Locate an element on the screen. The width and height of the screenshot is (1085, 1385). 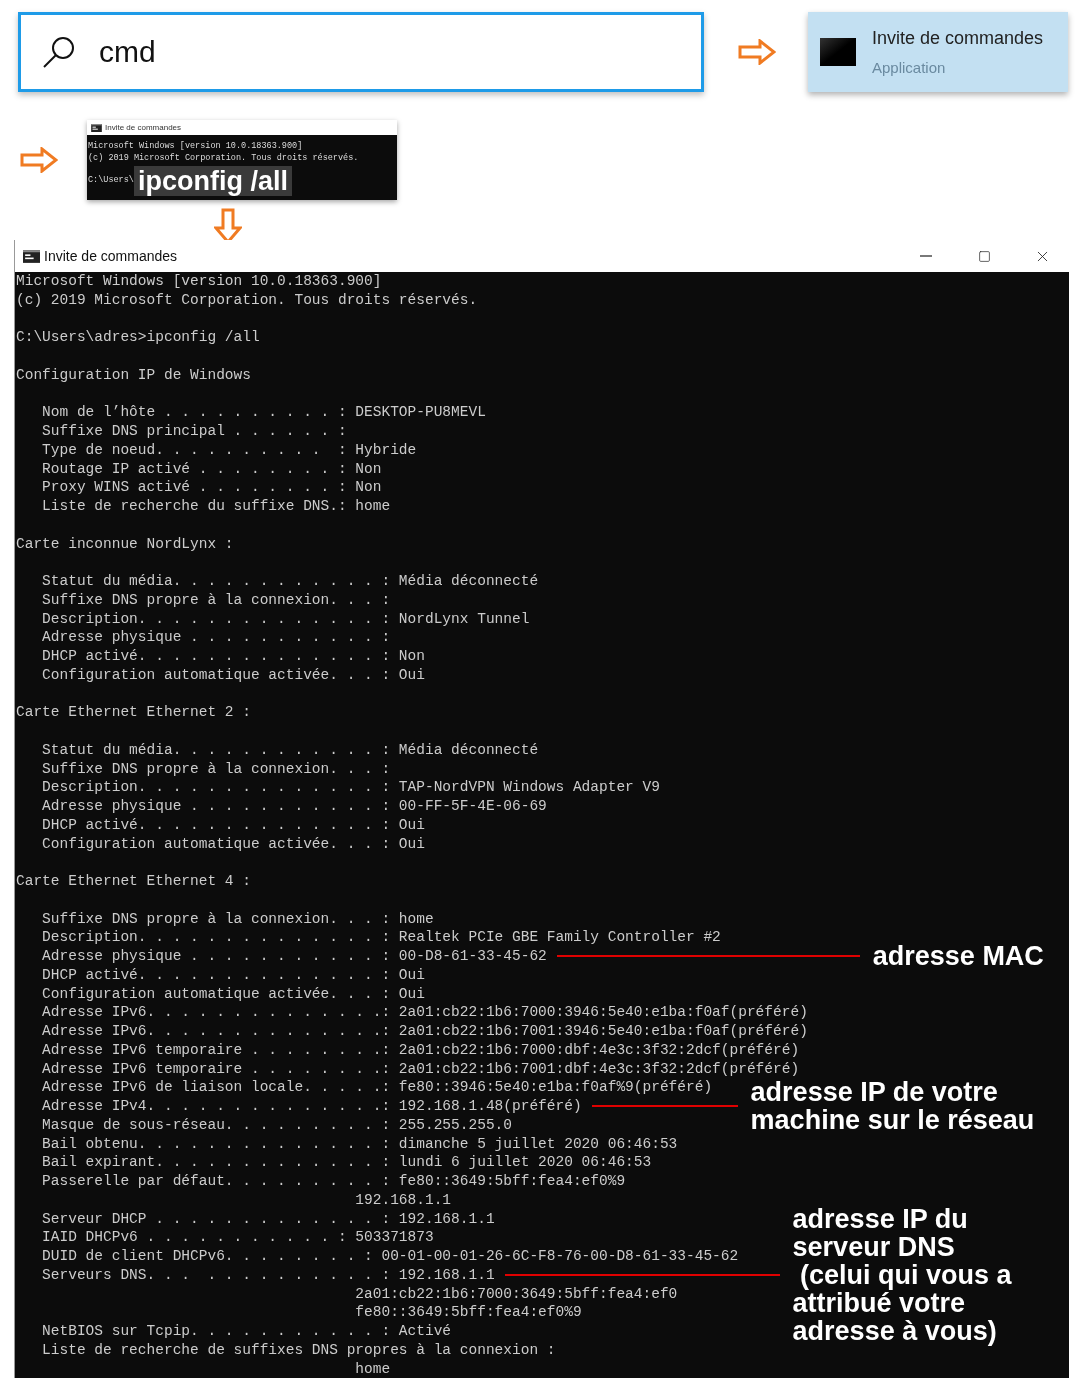
search-result: Invite de commandes Application is located at coordinates (938, 52).